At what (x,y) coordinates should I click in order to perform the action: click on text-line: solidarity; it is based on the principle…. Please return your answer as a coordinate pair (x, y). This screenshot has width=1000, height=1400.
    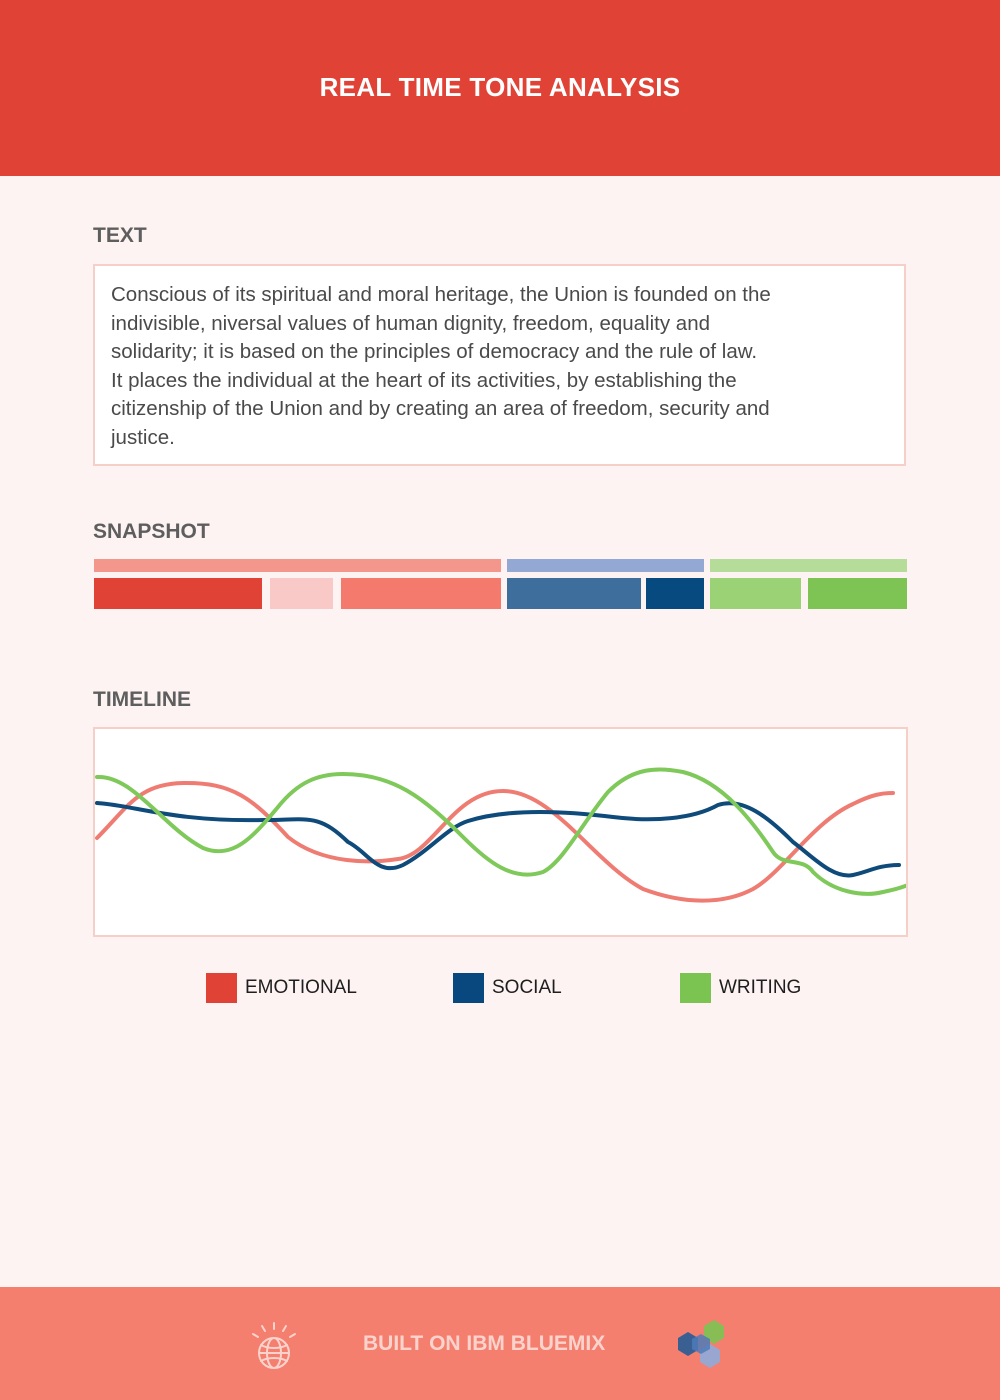
    Looking at the image, I should click on (434, 352).